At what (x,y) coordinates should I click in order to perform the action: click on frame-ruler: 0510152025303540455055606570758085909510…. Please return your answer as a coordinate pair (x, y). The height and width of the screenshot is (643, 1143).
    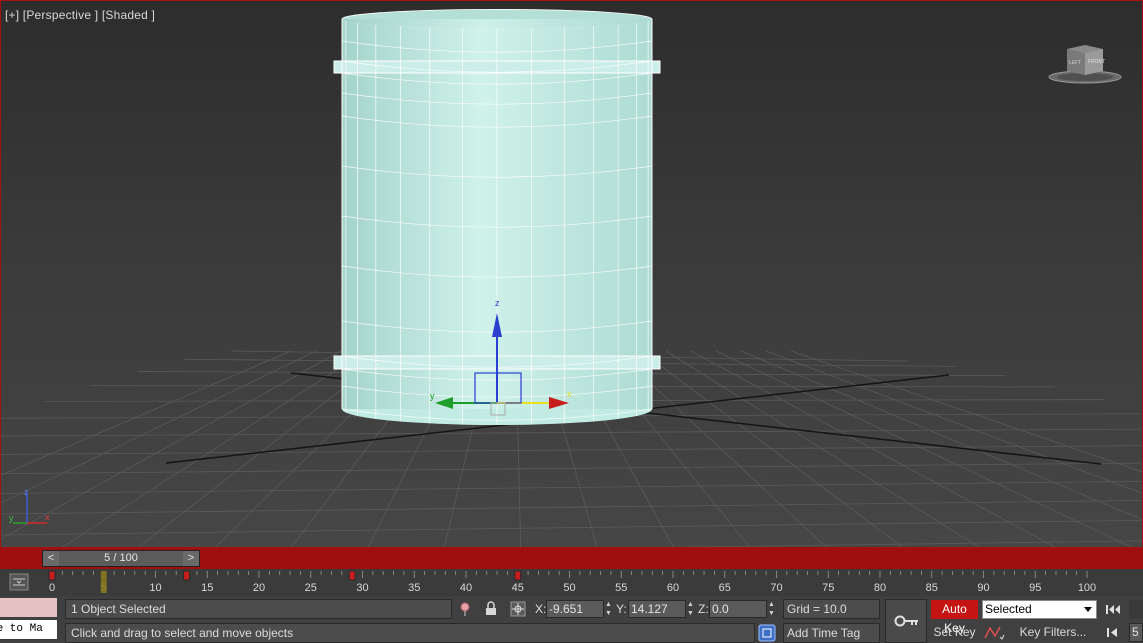
    Looking at the image, I should click on (571, 582).